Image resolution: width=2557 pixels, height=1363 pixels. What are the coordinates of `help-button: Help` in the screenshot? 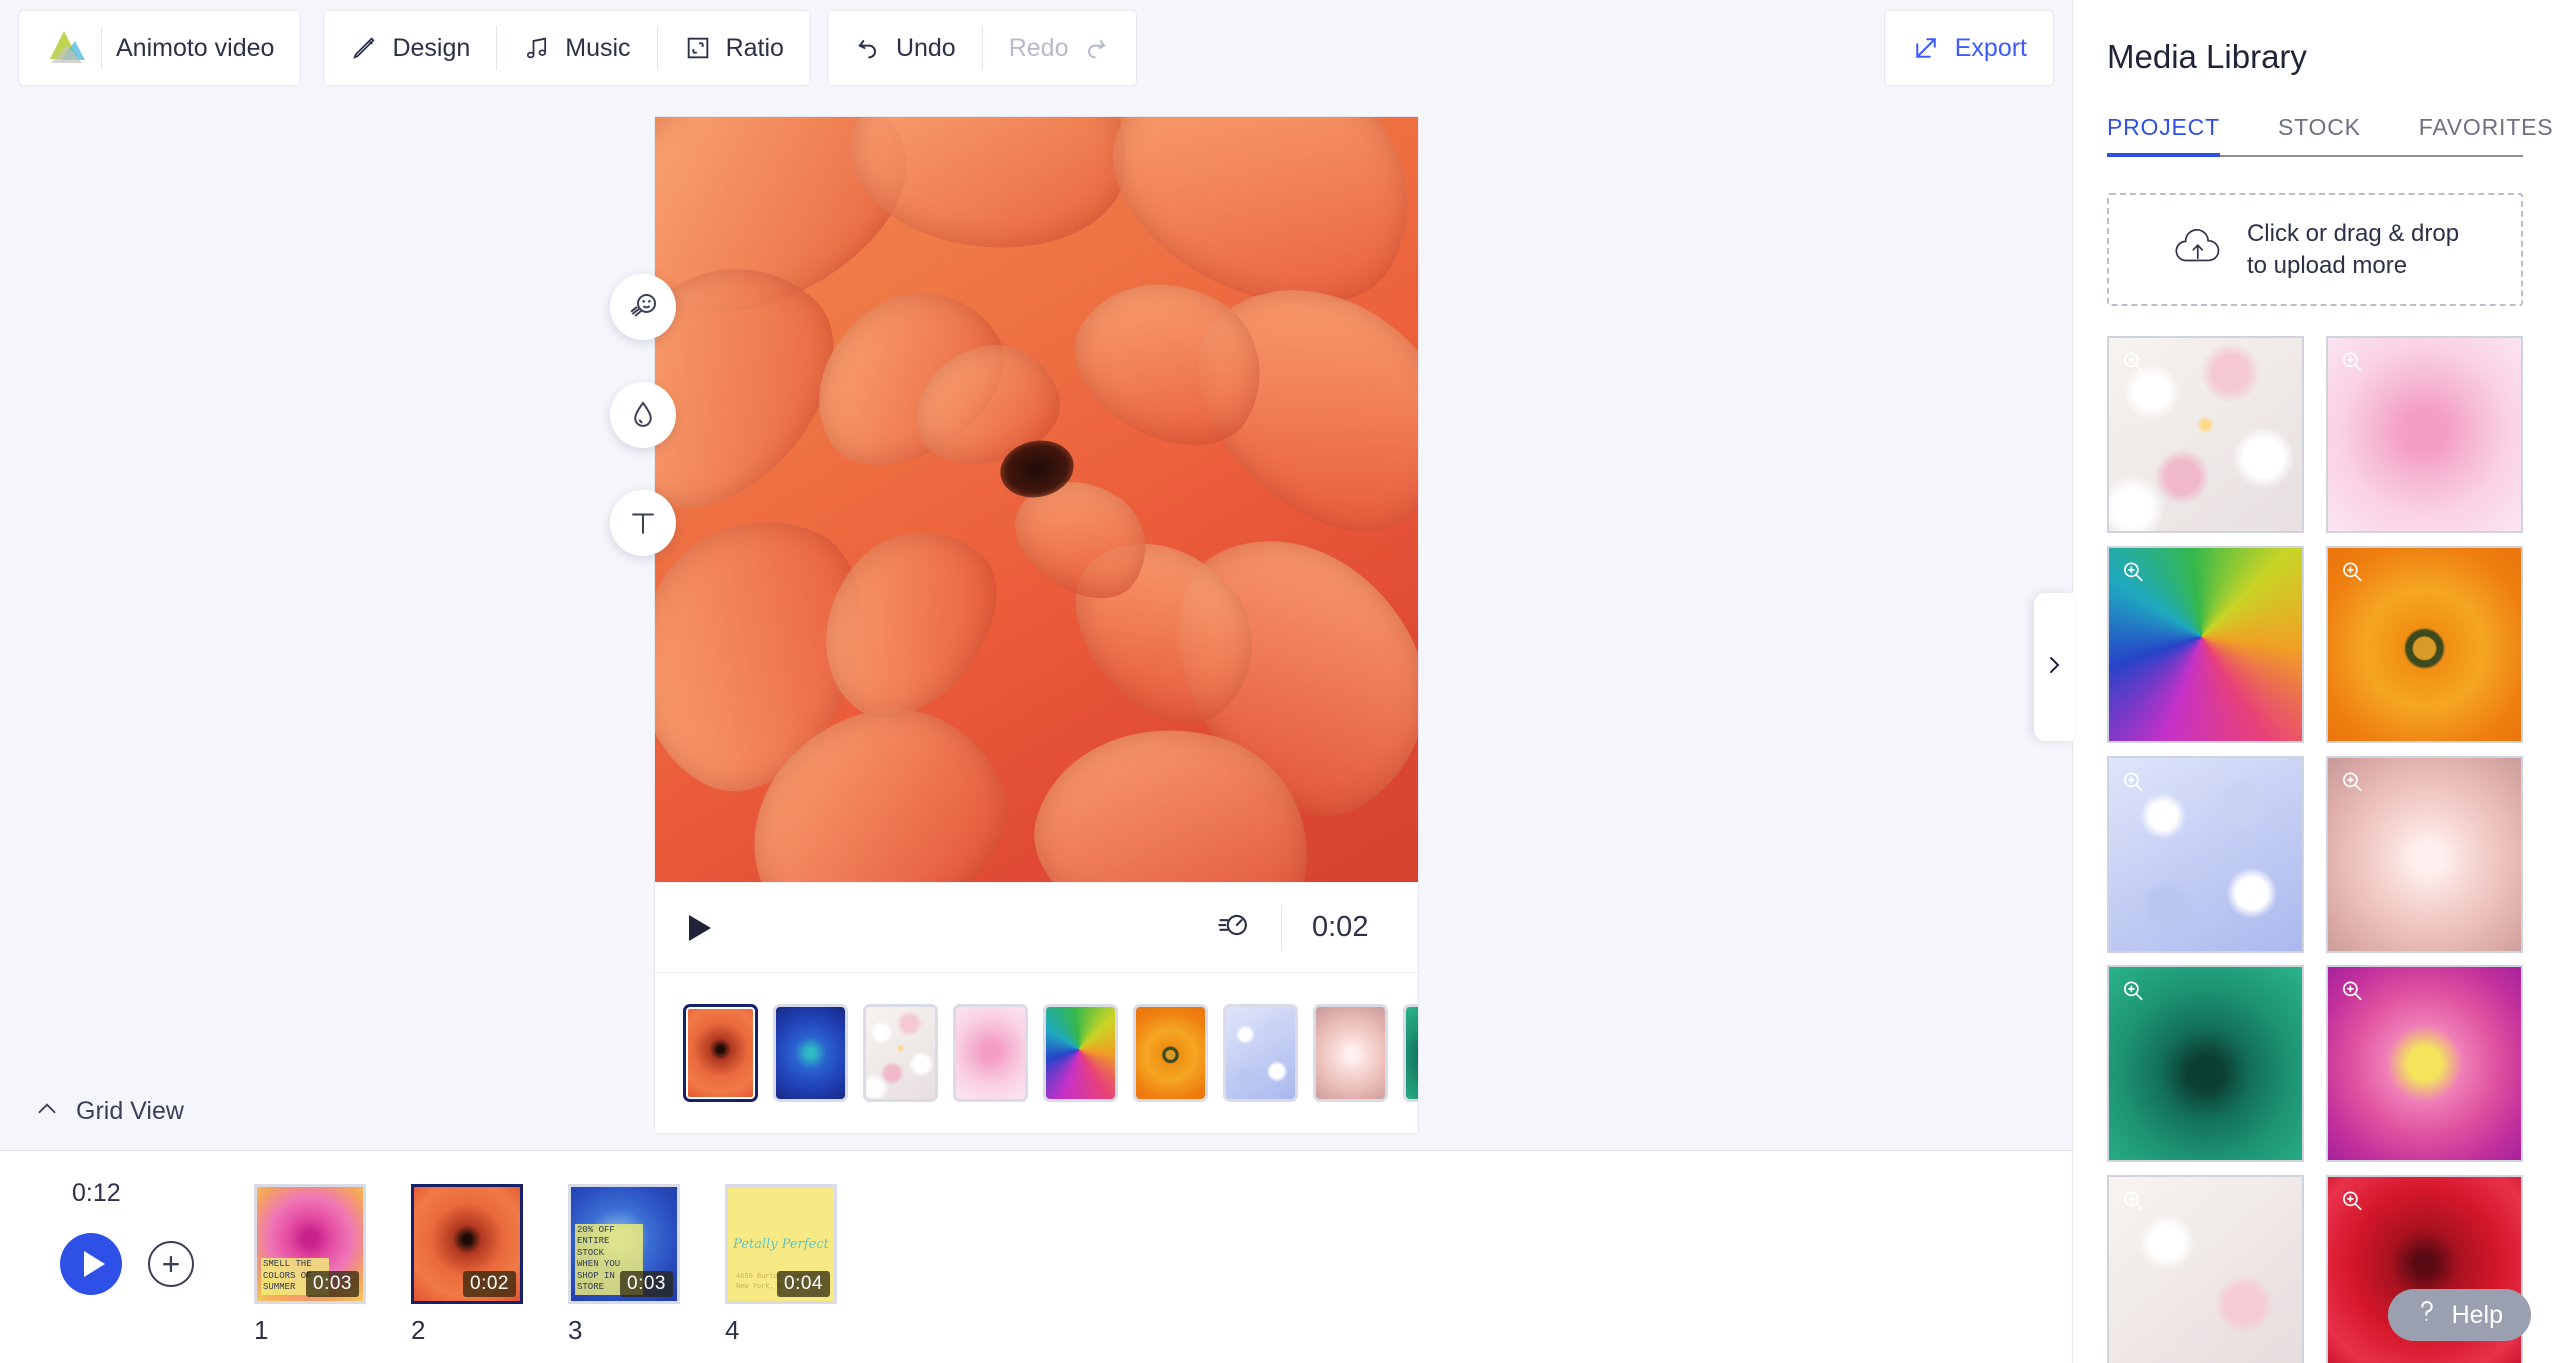 It's located at (2459, 1315).